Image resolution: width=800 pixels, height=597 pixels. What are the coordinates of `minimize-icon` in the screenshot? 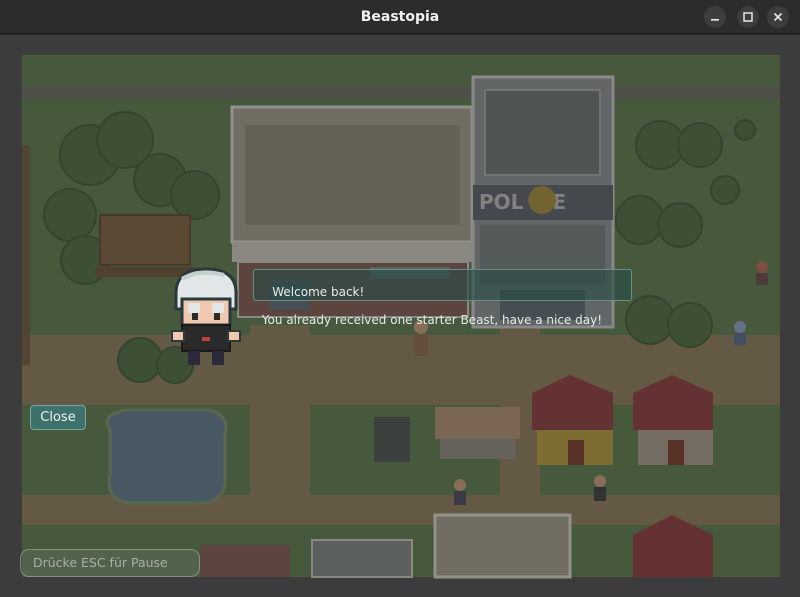 It's located at (715, 20).